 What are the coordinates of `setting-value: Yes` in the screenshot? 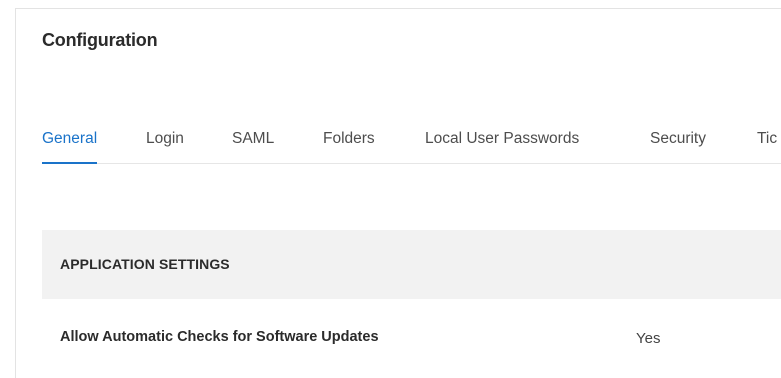 It's located at (648, 338).